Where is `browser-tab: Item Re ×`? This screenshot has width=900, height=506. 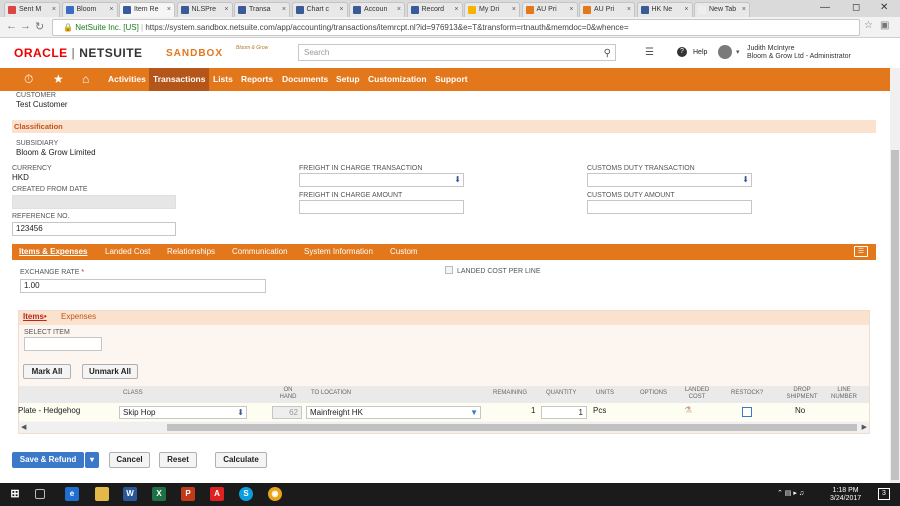 browser-tab: Item Re × is located at coordinates (147, 9).